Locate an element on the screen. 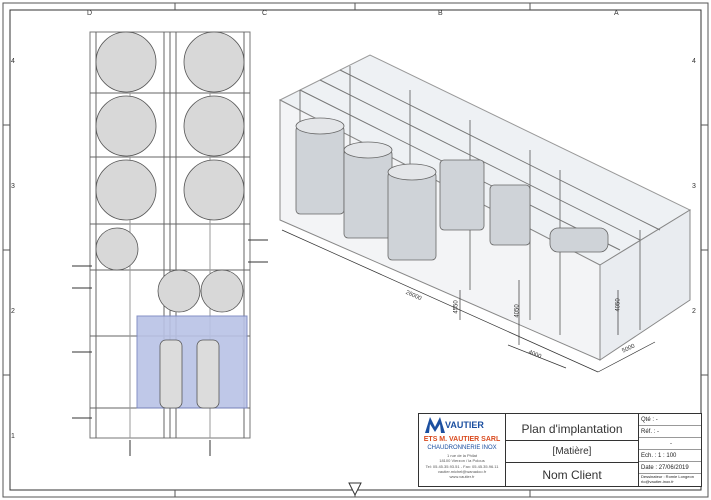  zone-label-1: 1 is located at coordinates (13, 436).